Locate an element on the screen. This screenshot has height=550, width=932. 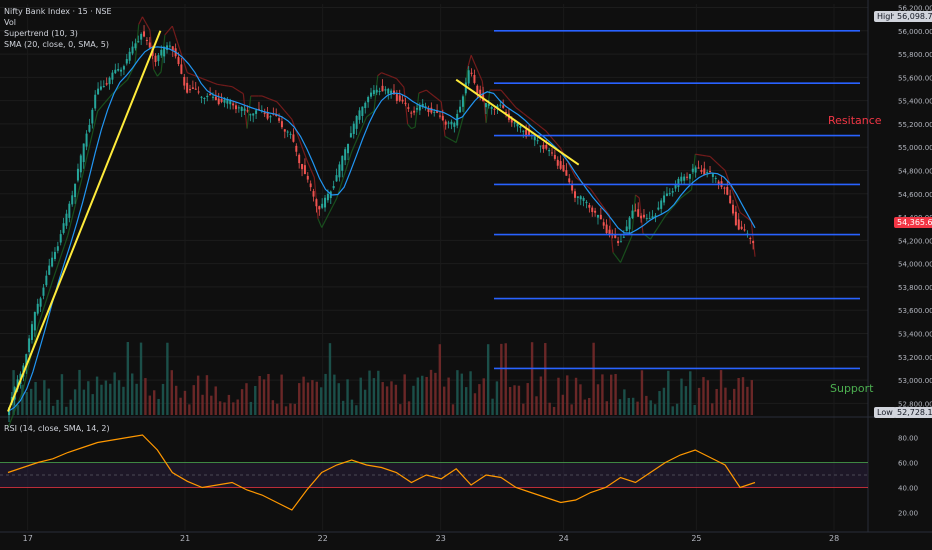
support-annotation: Support is located at coordinates (852, 388).